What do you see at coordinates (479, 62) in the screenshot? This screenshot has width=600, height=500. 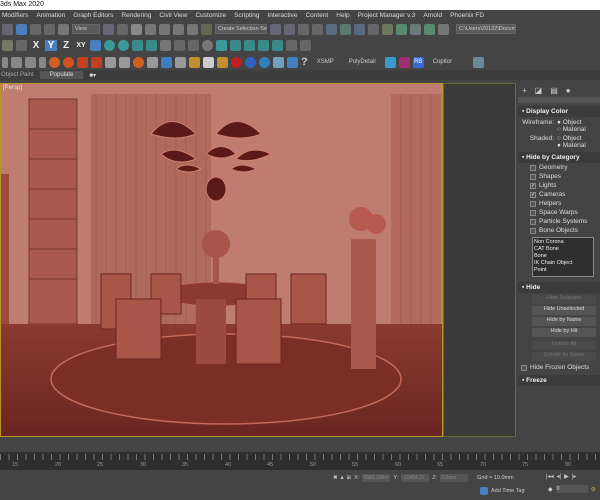 I see `script-icon` at bounding box center [479, 62].